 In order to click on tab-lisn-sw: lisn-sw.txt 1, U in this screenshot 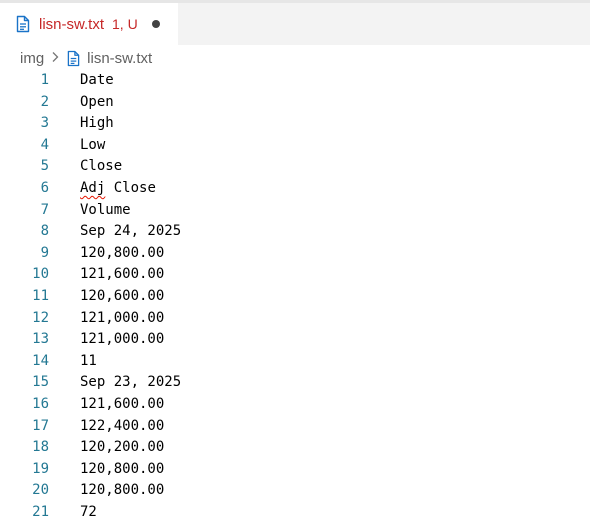, I will do `click(89, 24)`.